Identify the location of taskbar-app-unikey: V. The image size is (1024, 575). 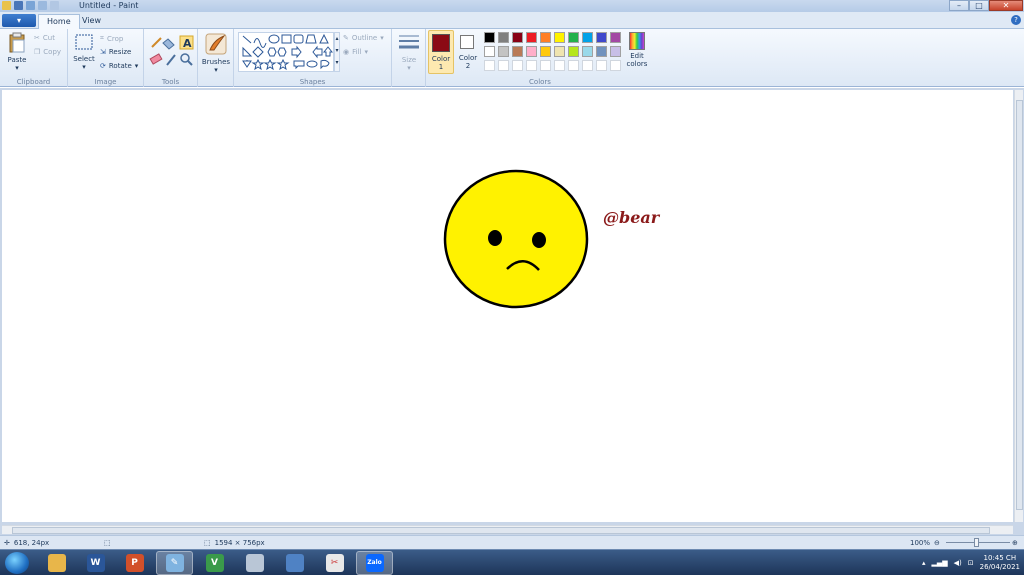
(214, 563).